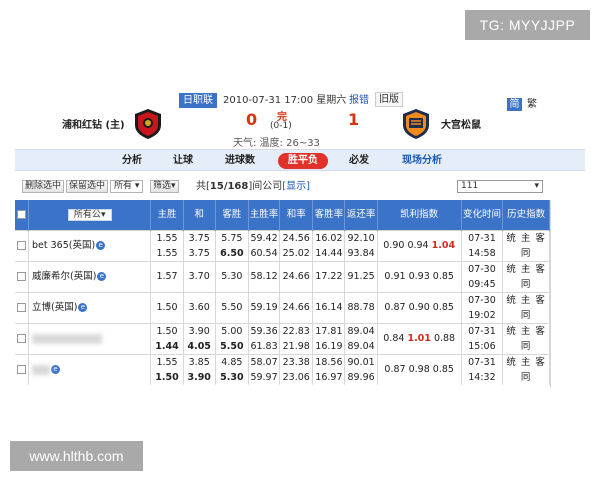 Image resolution: width=600 pixels, height=480 pixels. I want to click on company-name-blurred, so click(90, 338).